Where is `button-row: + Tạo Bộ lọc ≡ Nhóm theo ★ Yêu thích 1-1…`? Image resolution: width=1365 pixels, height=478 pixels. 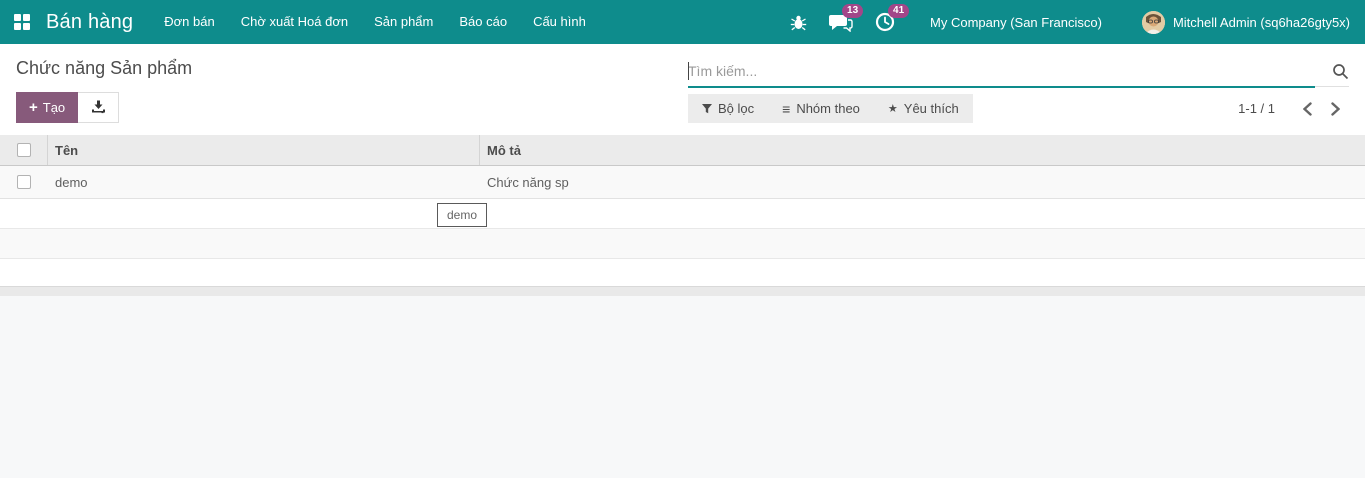
button-row: + Tạo Bộ lọc ≡ Nhóm theo ★ Yêu thích 1-1… is located at coordinates (682, 113).